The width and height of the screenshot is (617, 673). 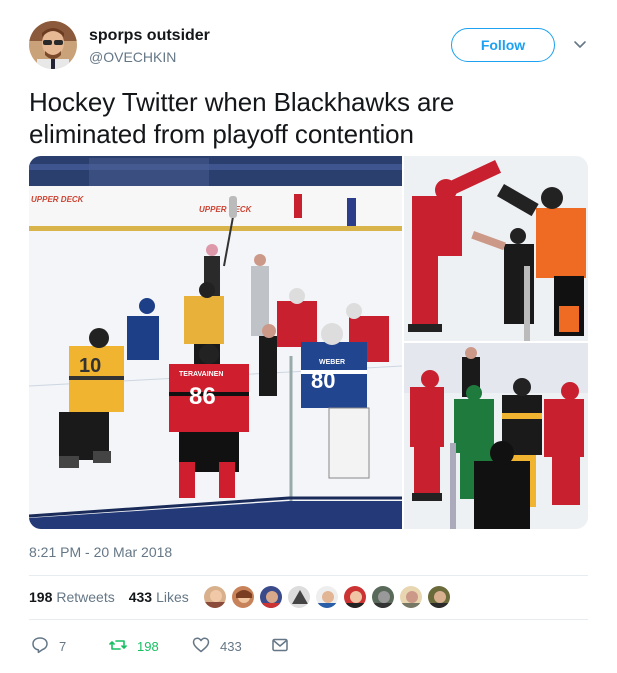 What do you see at coordinates (41, 597) in the screenshot?
I see `retweets-count: 198` at bounding box center [41, 597].